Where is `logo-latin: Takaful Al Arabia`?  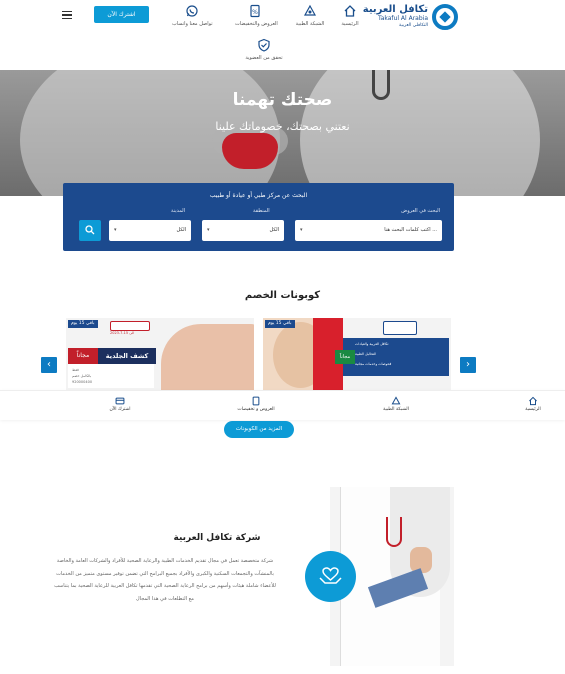 logo-latin: Takaful Al Arabia is located at coordinates (403, 18).